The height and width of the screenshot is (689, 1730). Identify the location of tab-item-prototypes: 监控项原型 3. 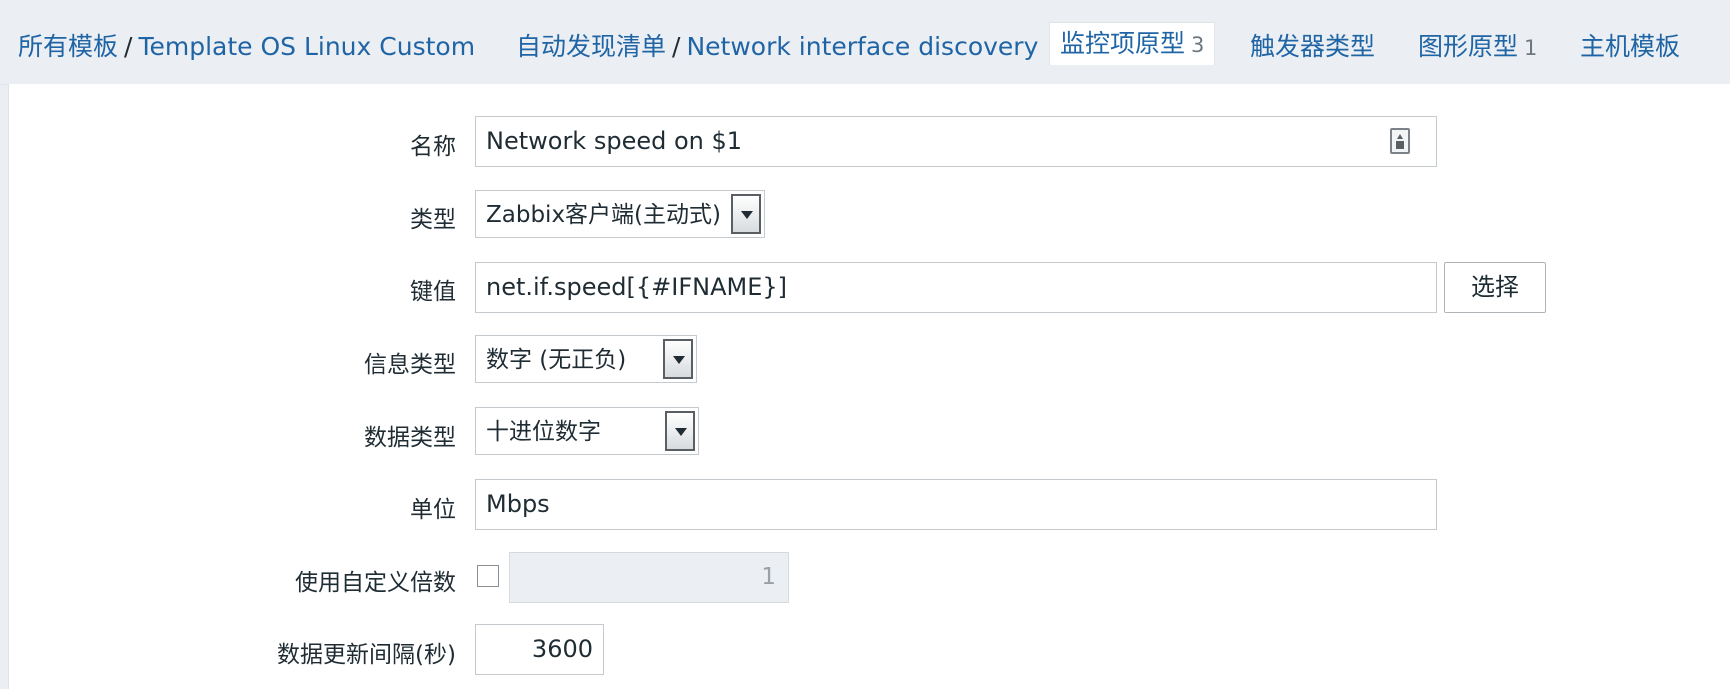
(1132, 43).